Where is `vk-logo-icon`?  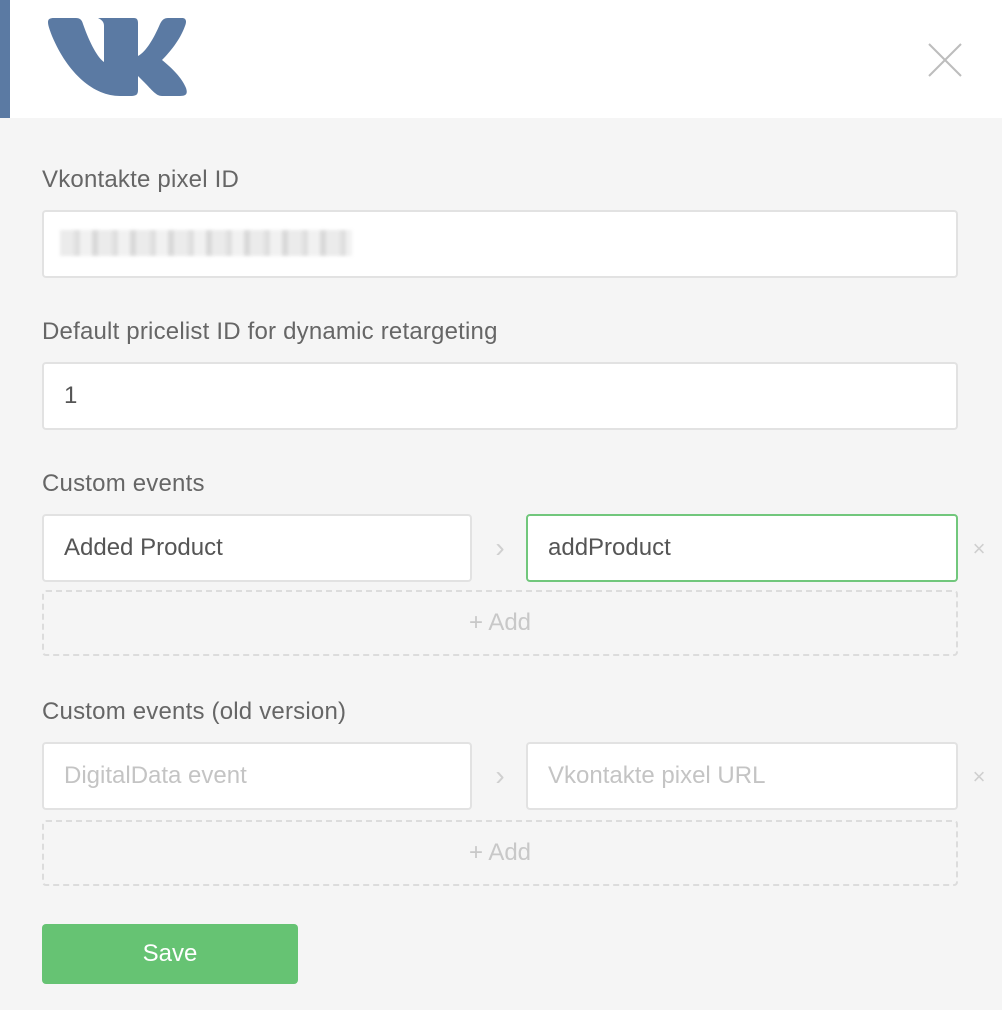
vk-logo-icon is located at coordinates (117, 57).